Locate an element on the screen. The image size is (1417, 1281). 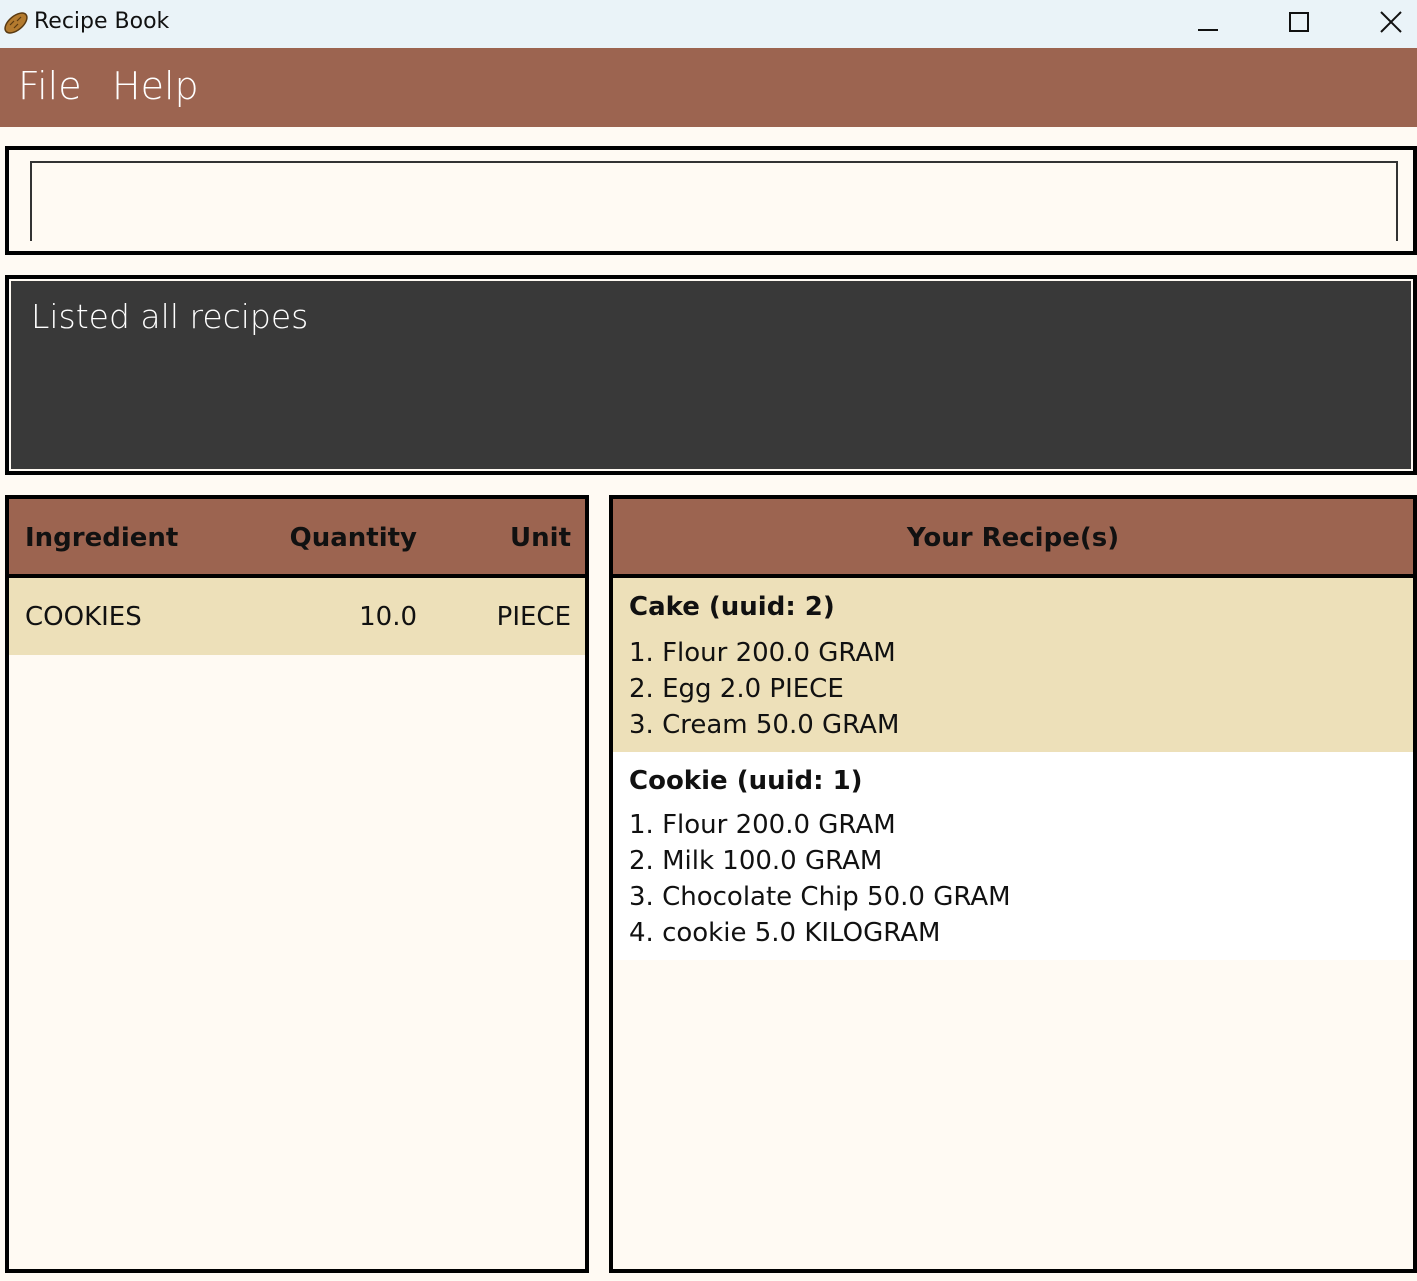
minimize-icon is located at coordinates (1208, 30).